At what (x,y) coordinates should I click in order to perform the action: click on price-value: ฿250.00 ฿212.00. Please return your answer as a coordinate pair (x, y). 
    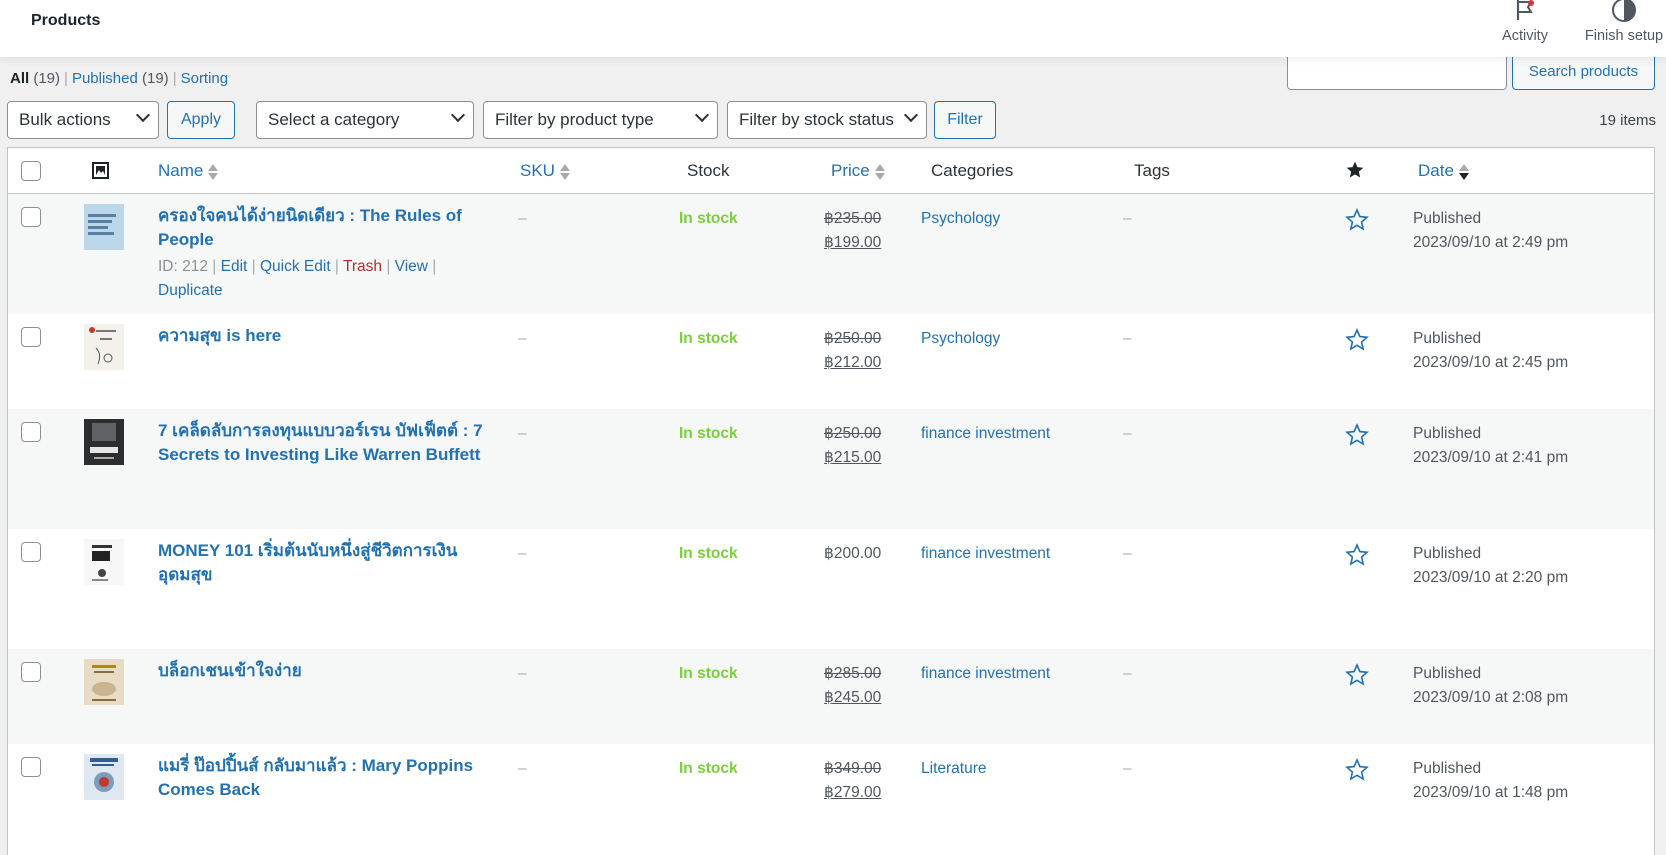
    Looking at the image, I should click on (852, 351).